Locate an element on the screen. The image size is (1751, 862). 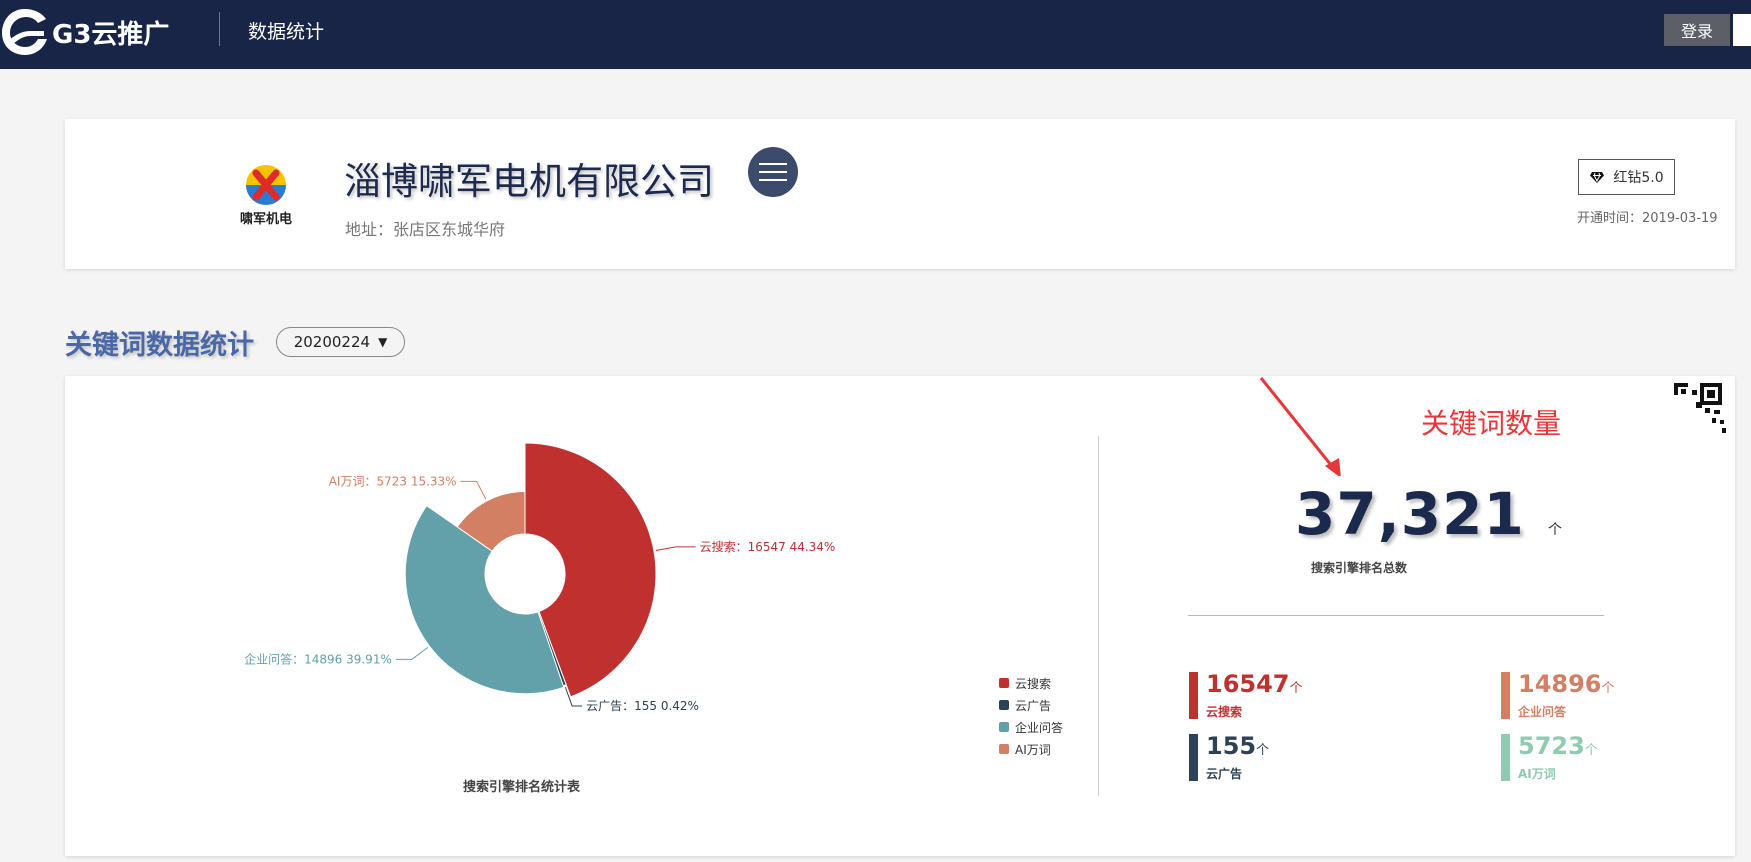
company-address: 地址：张店区东城华府 is located at coordinates (425, 229).